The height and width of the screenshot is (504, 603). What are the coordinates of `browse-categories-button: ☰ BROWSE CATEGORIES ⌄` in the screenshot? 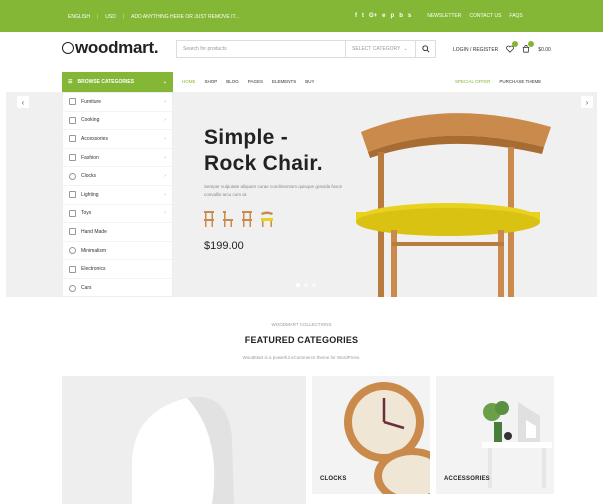 It's located at (117, 82).